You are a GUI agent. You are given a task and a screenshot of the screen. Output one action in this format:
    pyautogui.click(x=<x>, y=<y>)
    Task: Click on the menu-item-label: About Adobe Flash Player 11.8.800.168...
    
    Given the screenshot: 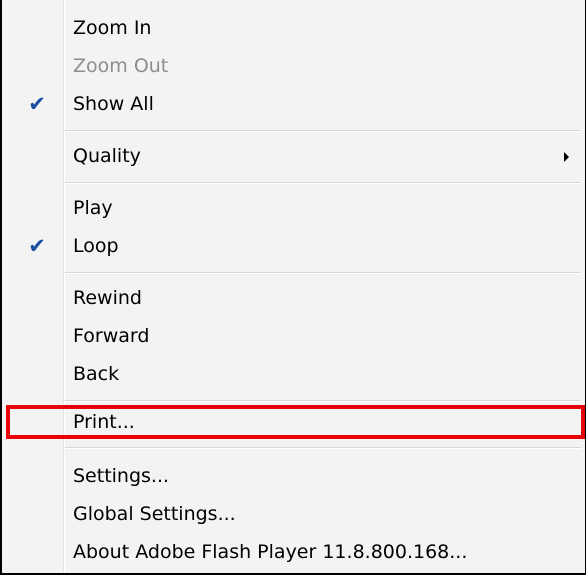 What is the action you would take?
    pyautogui.click(x=270, y=552)
    